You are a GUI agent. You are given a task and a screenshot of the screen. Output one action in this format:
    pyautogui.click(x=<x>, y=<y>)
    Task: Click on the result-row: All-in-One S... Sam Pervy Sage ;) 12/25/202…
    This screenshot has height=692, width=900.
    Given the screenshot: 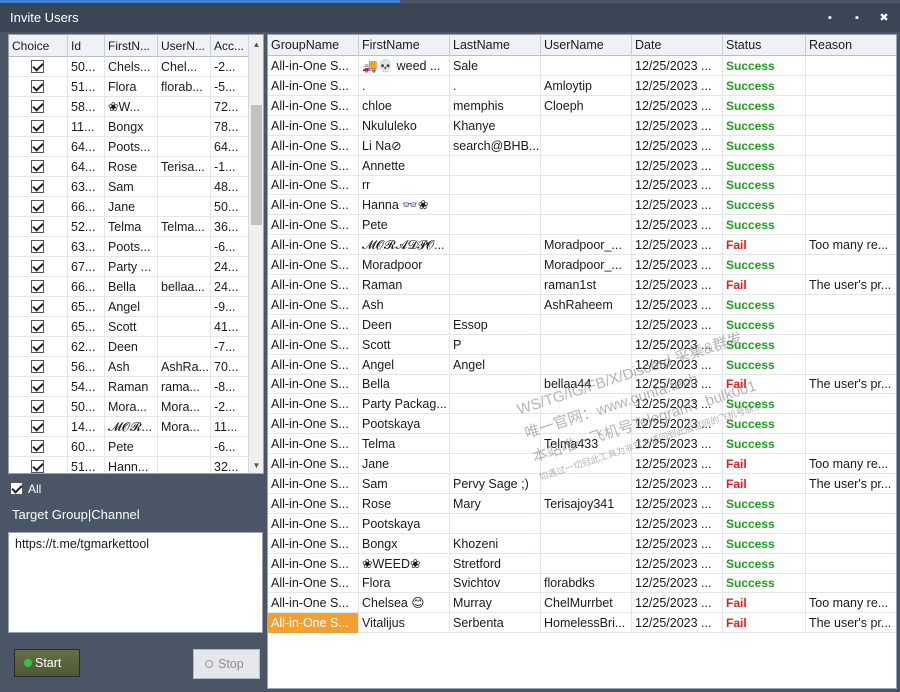 What is the action you would take?
    pyautogui.click(x=582, y=483)
    